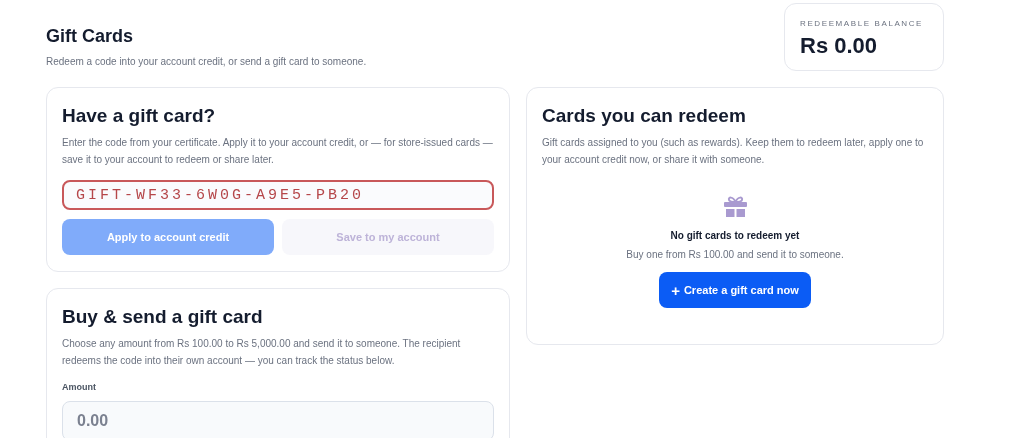  Describe the element at coordinates (278, 151) in the screenshot. I see `card-description: Enter the code from your certificate. Apply it to your account credit, or — for store-issued cards — save it to your account to redeem or share later.` at that location.